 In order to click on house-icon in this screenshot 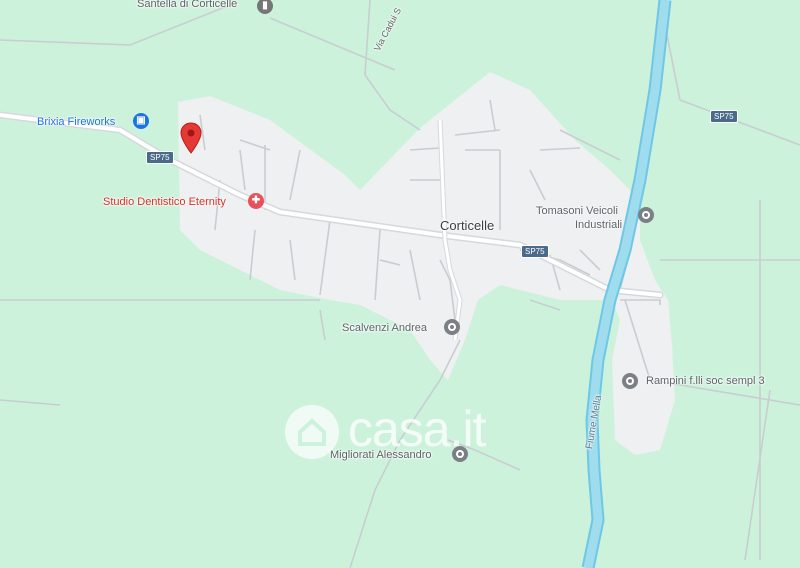, I will do `click(312, 432)`.